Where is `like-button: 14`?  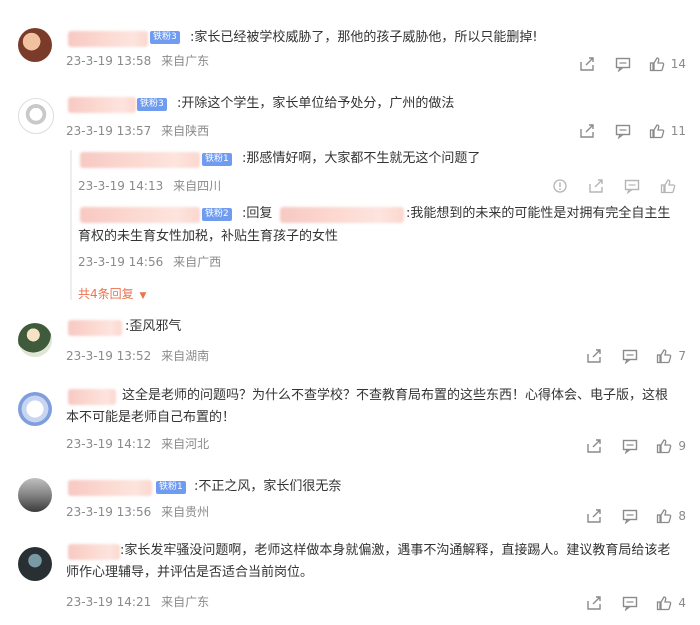
like-button: 14 is located at coordinates (667, 64).